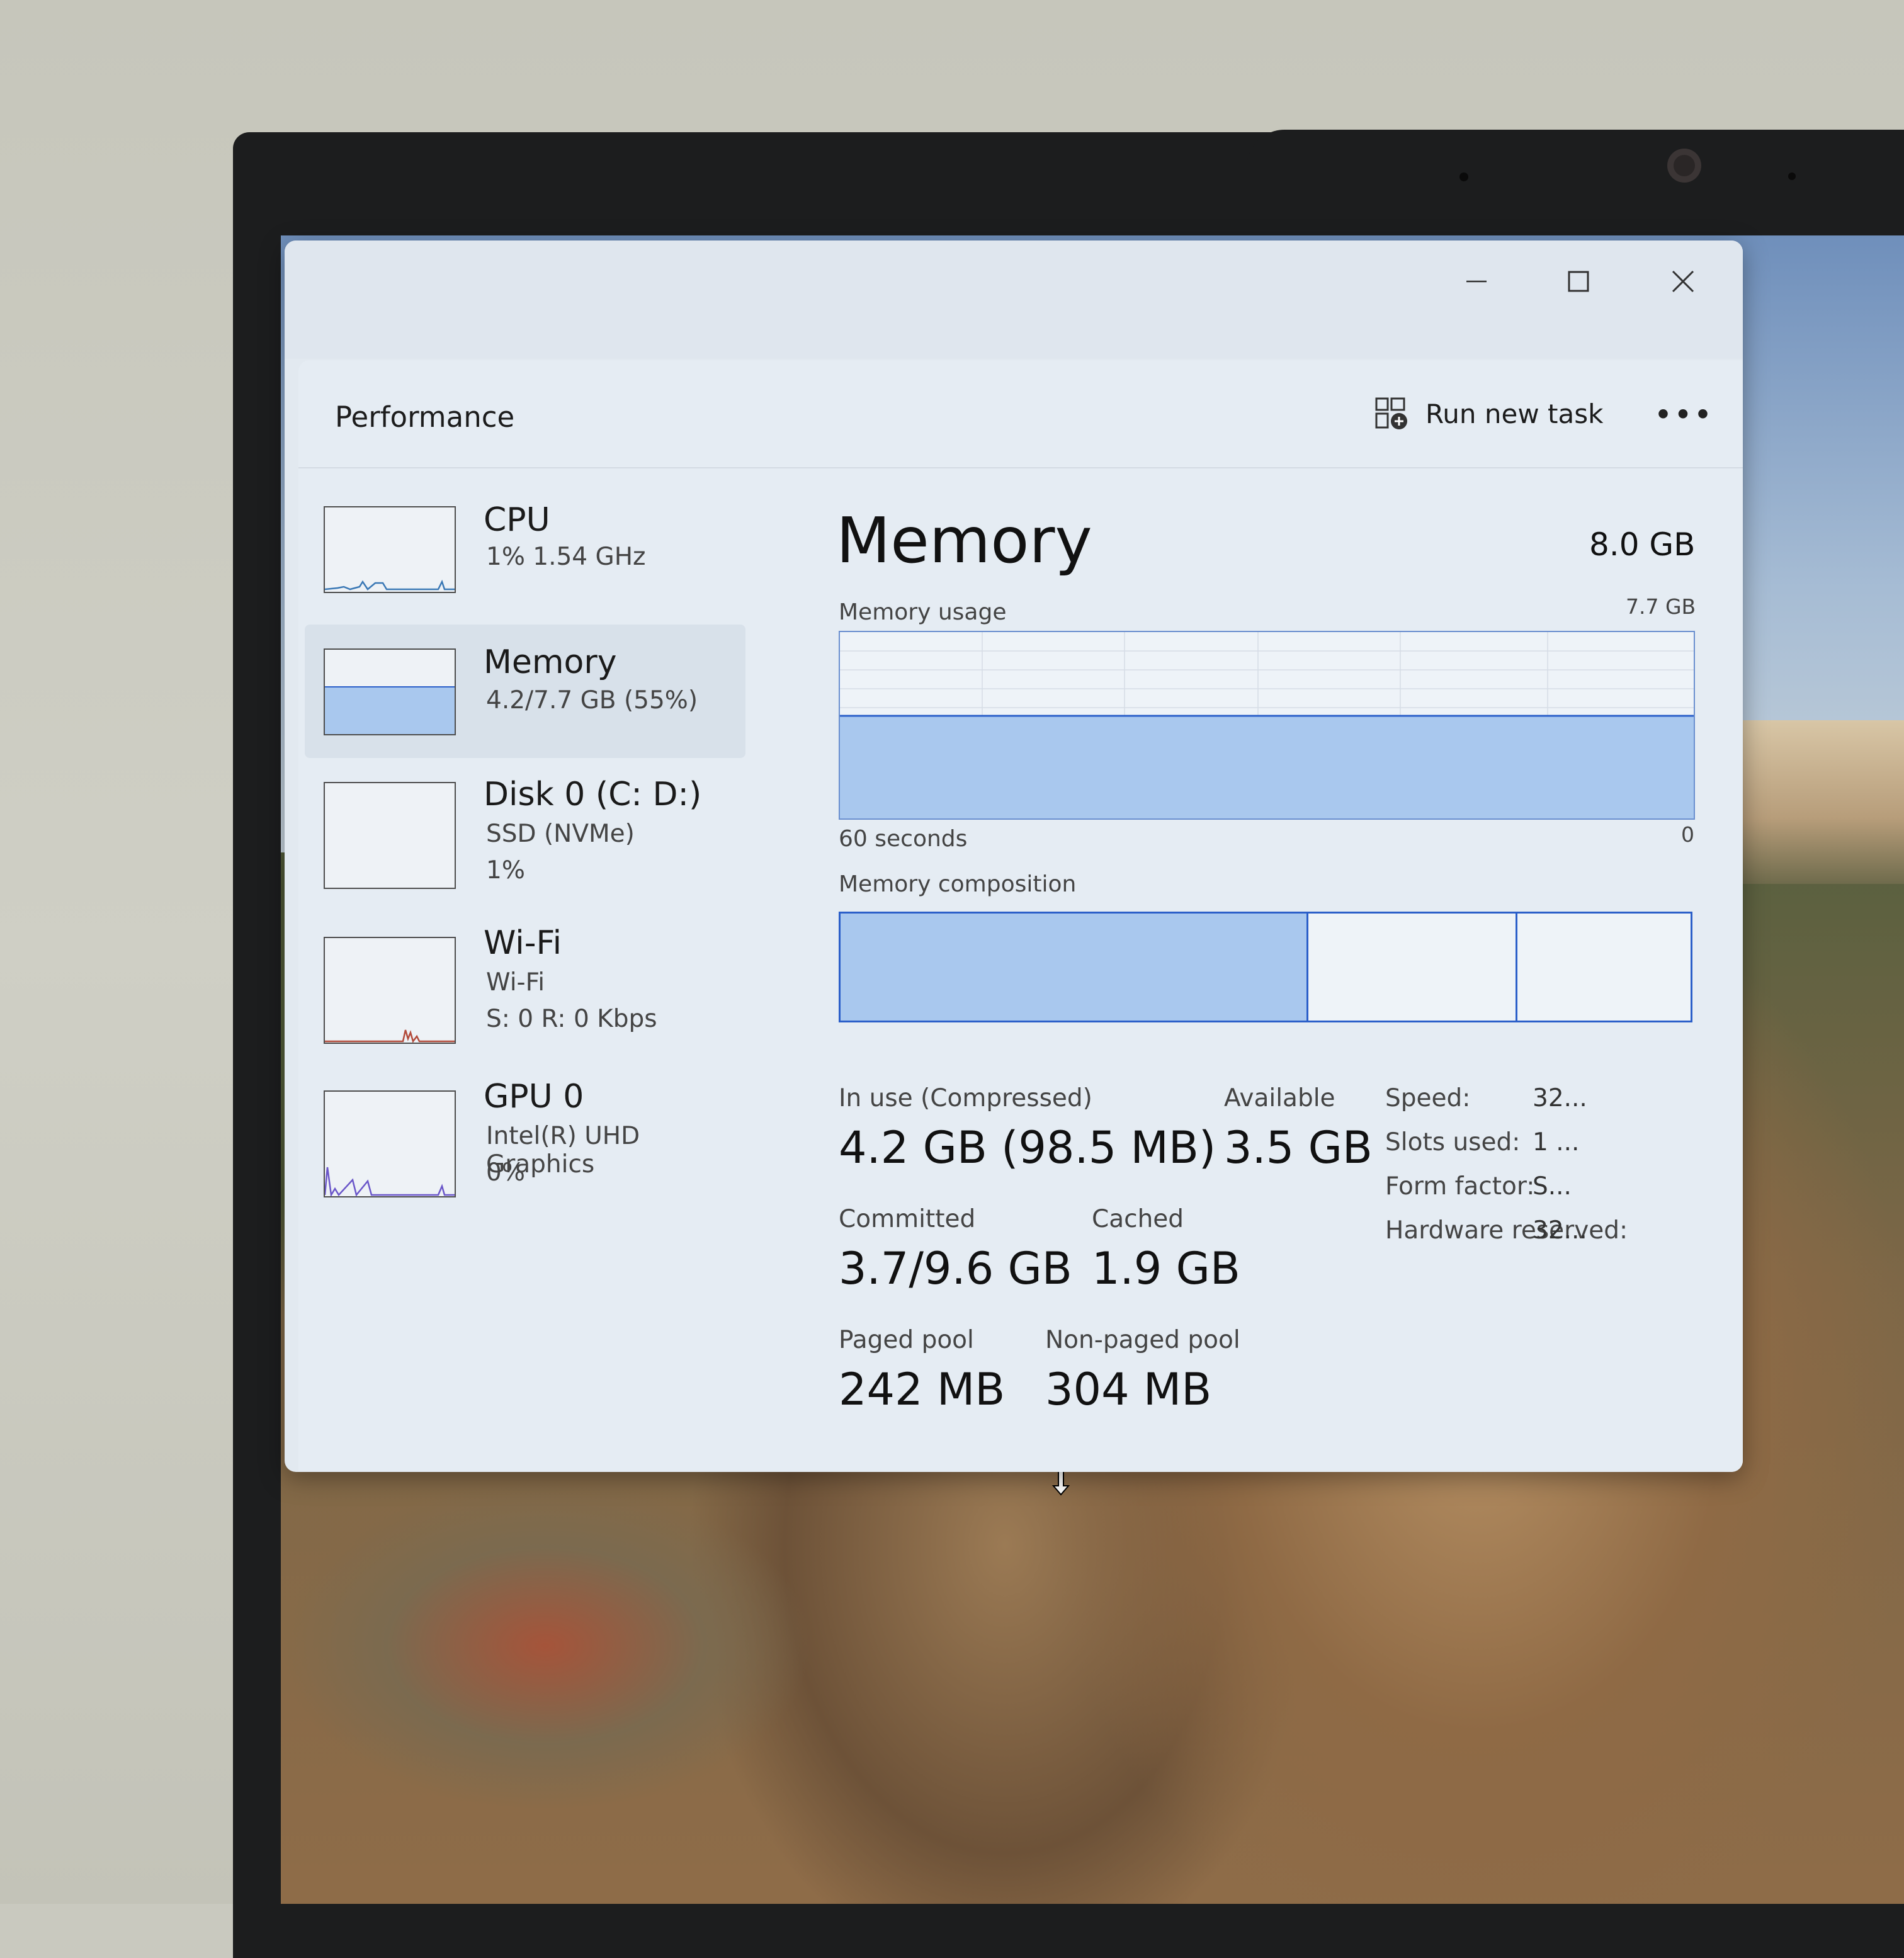  I want to click on memory-heading: Memory, so click(964, 540).